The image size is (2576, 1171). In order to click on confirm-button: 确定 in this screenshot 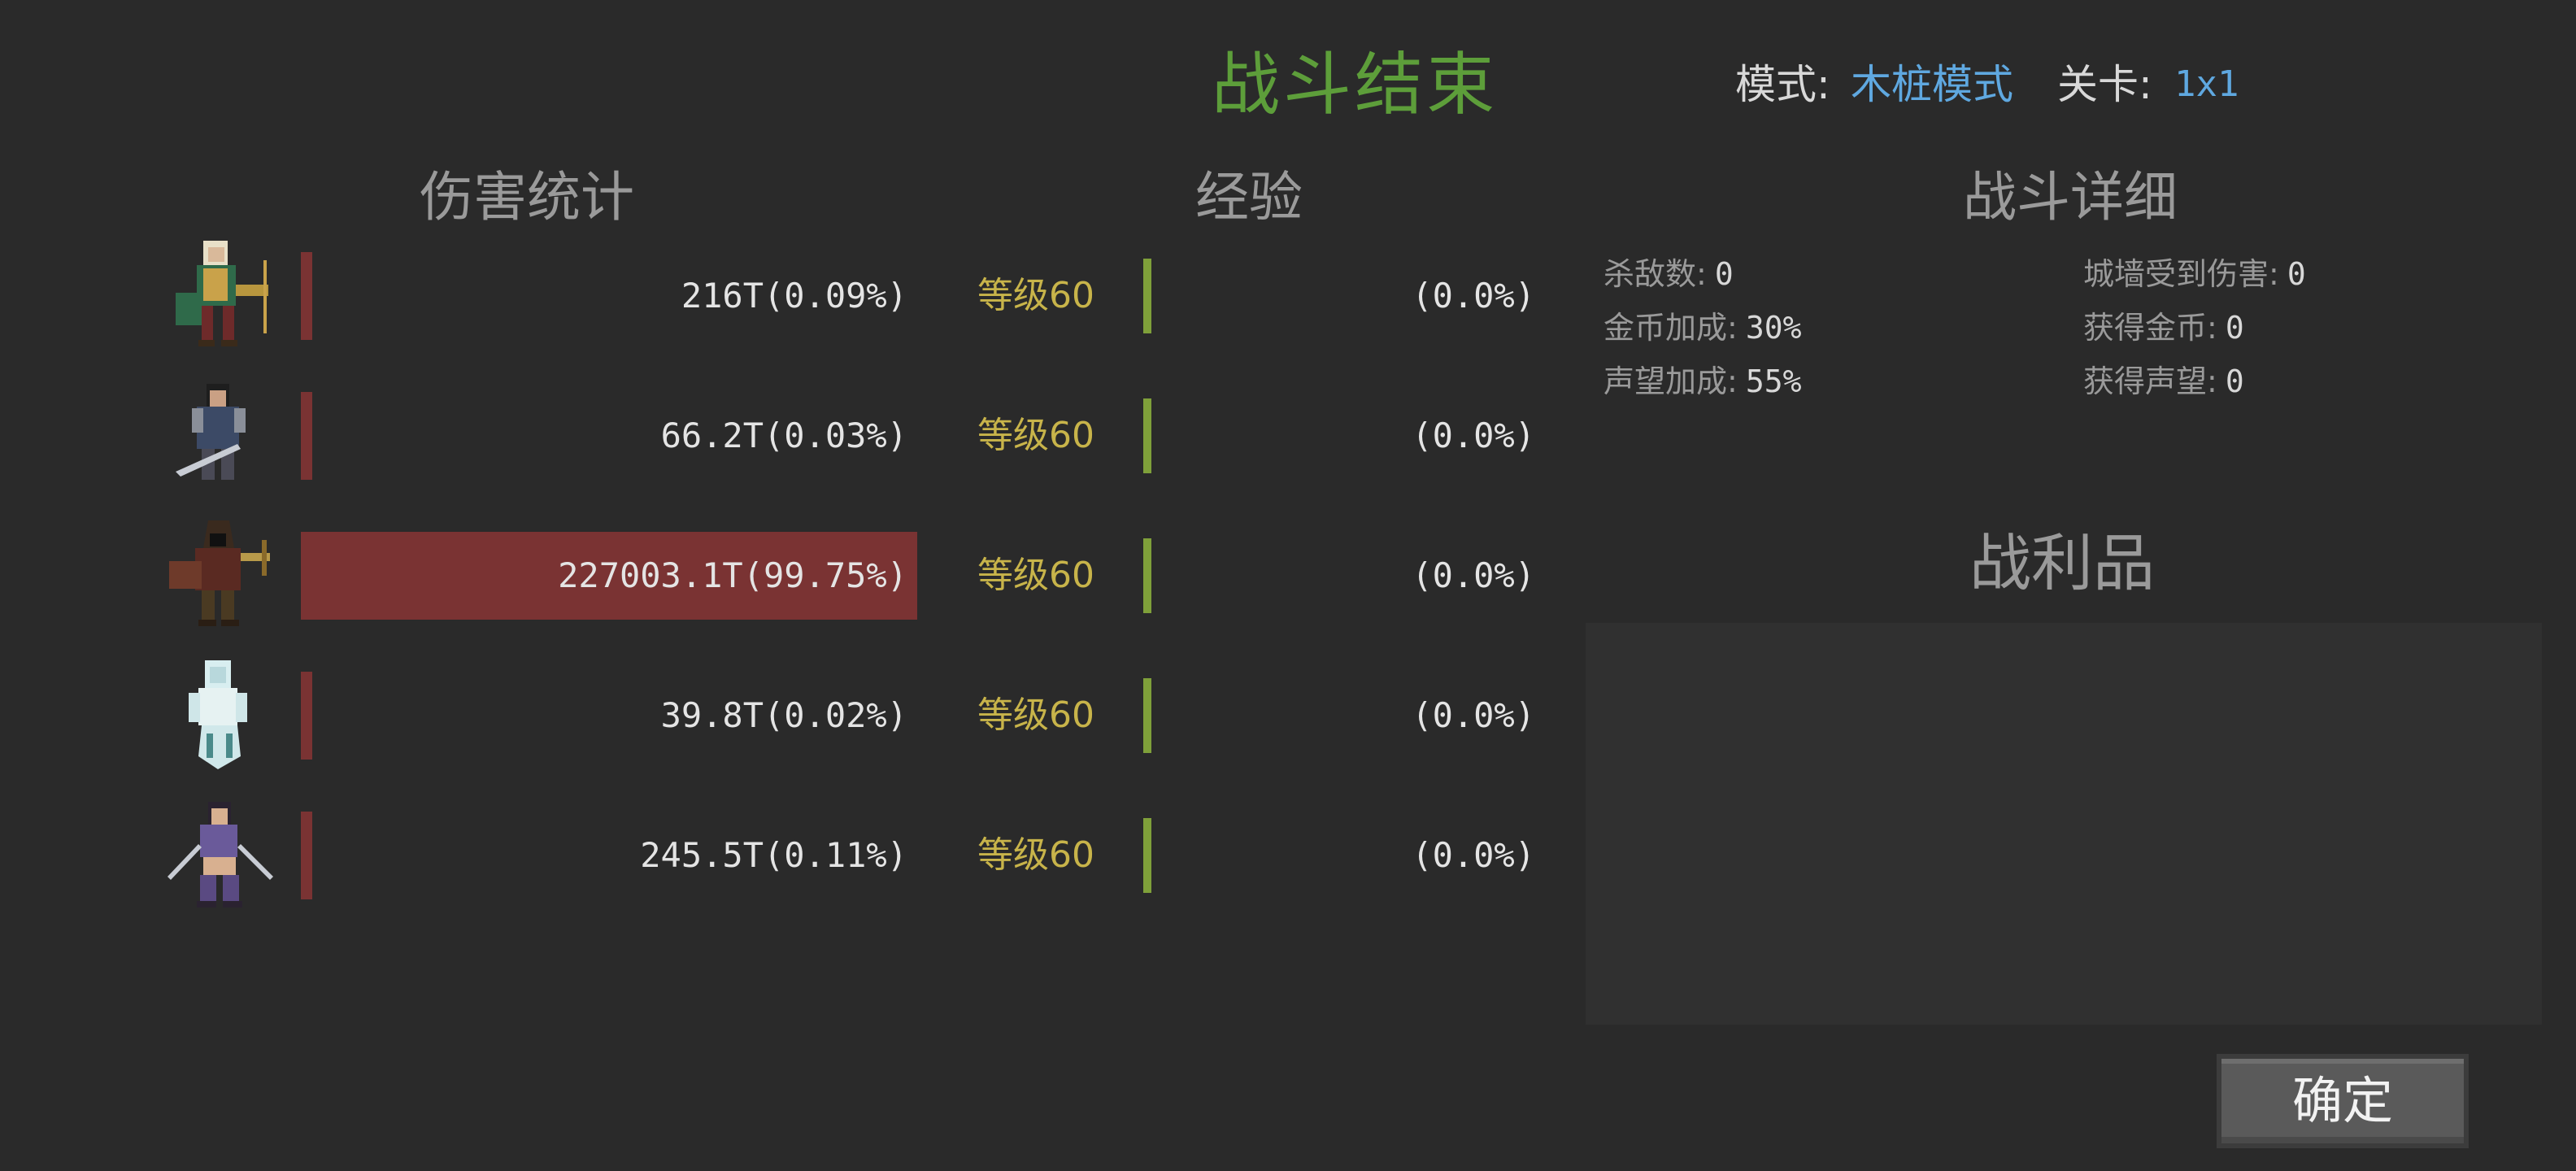, I will do `click(2343, 1101)`.